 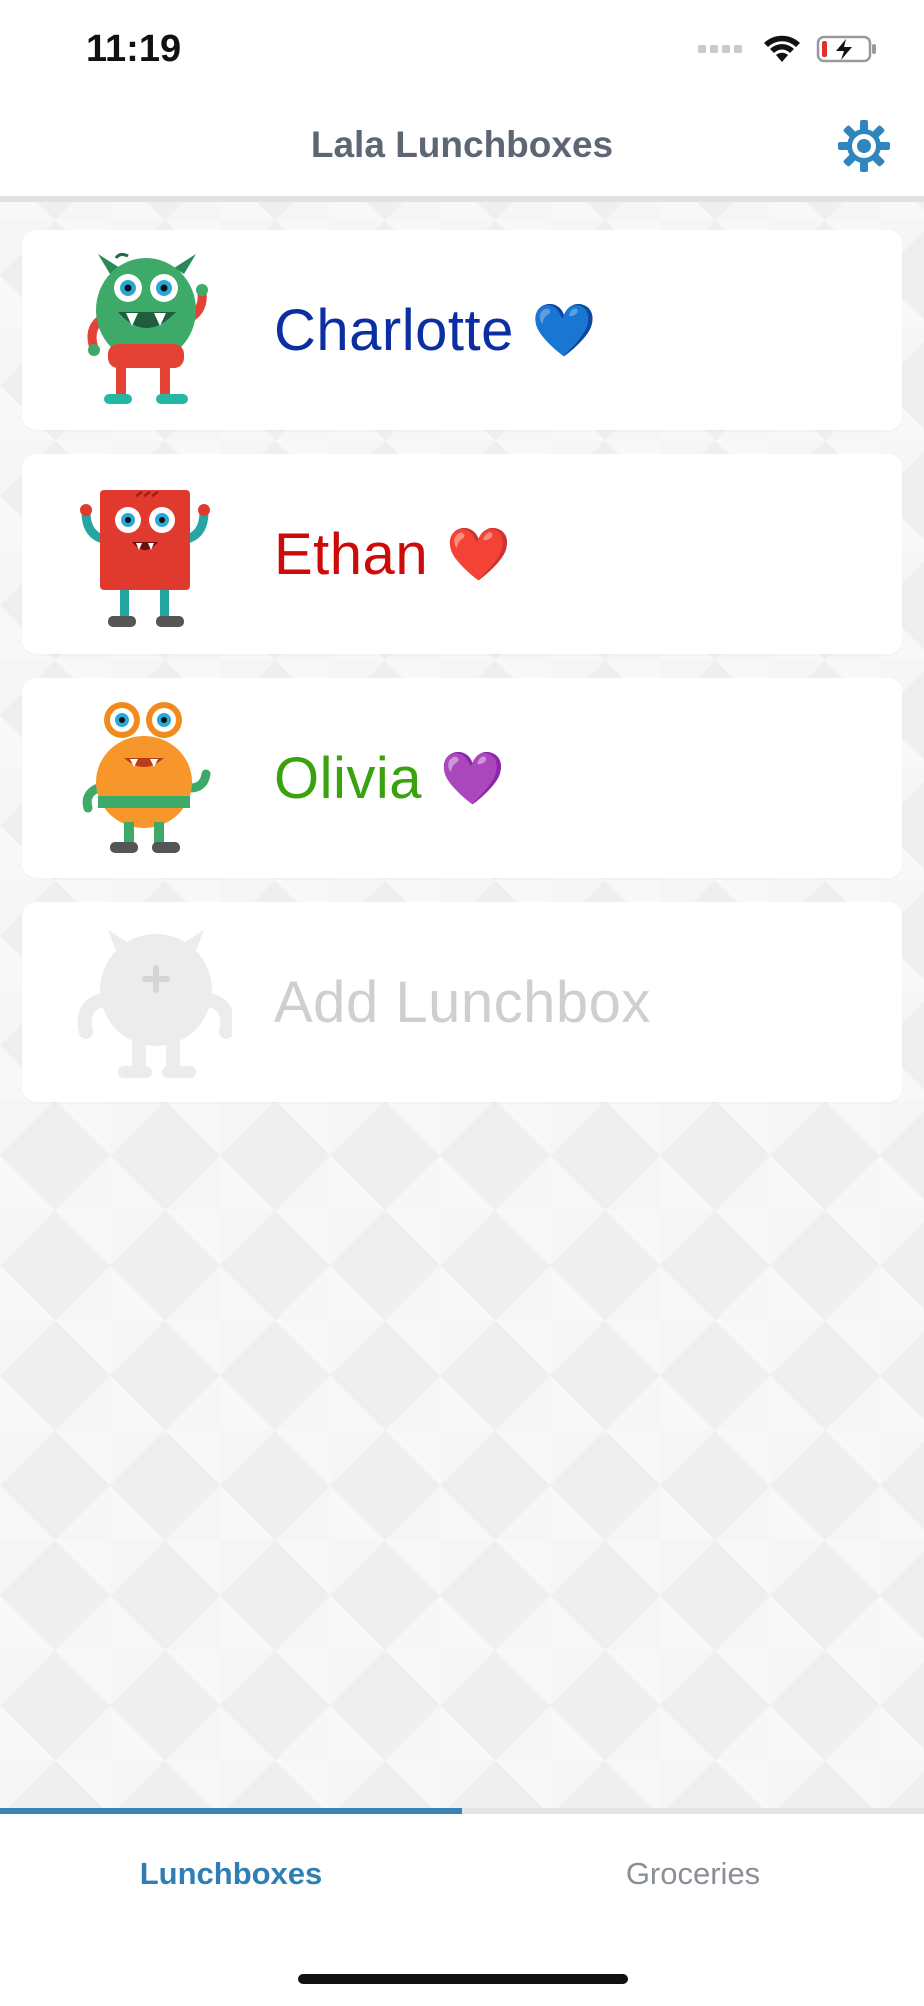 What do you see at coordinates (134, 49) in the screenshot?
I see `status-time: 11:19` at bounding box center [134, 49].